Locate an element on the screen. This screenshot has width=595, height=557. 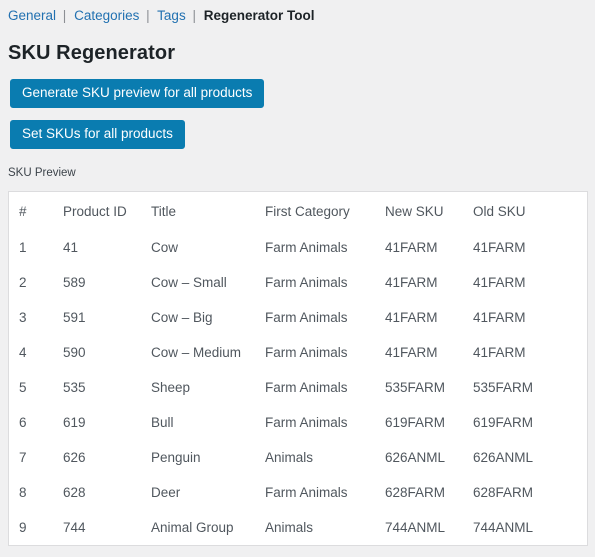
table-row: 2 589 Cow – Small Farm Animals 41FARM 41FARM is located at coordinates (298, 282).